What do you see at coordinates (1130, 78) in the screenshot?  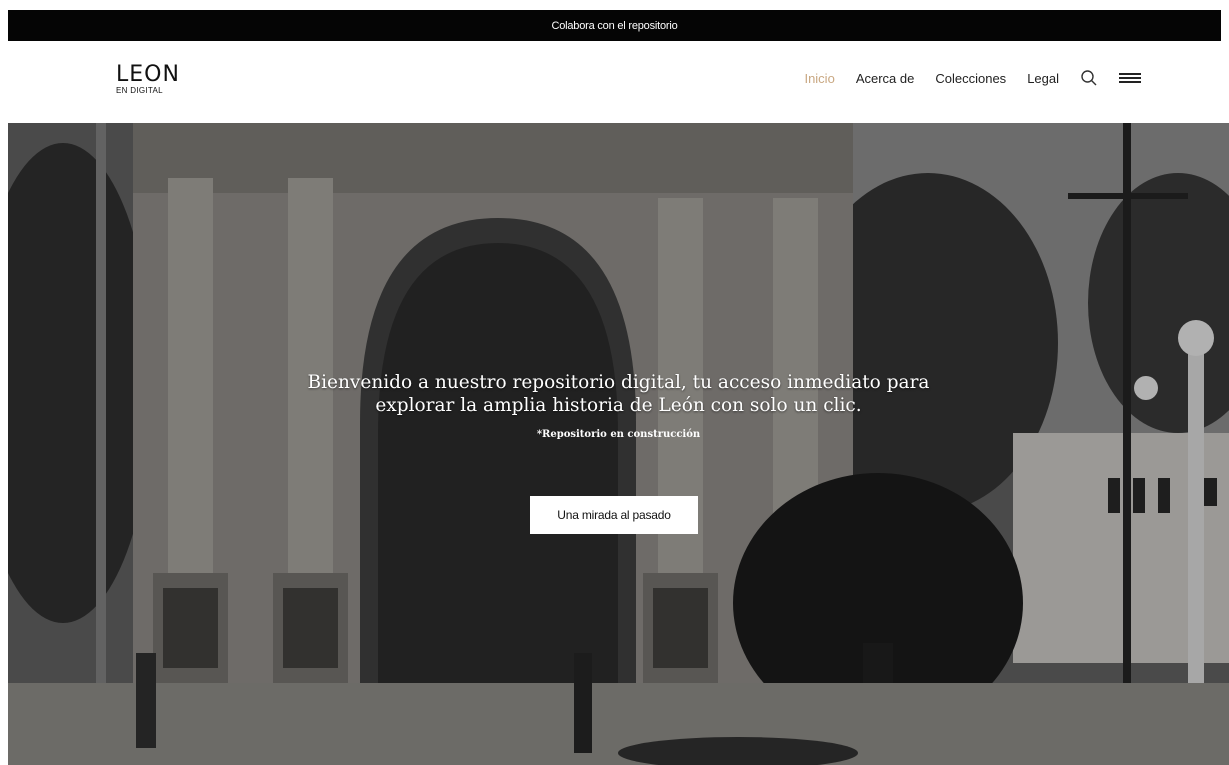 I see `hamburger-menu-icon` at bounding box center [1130, 78].